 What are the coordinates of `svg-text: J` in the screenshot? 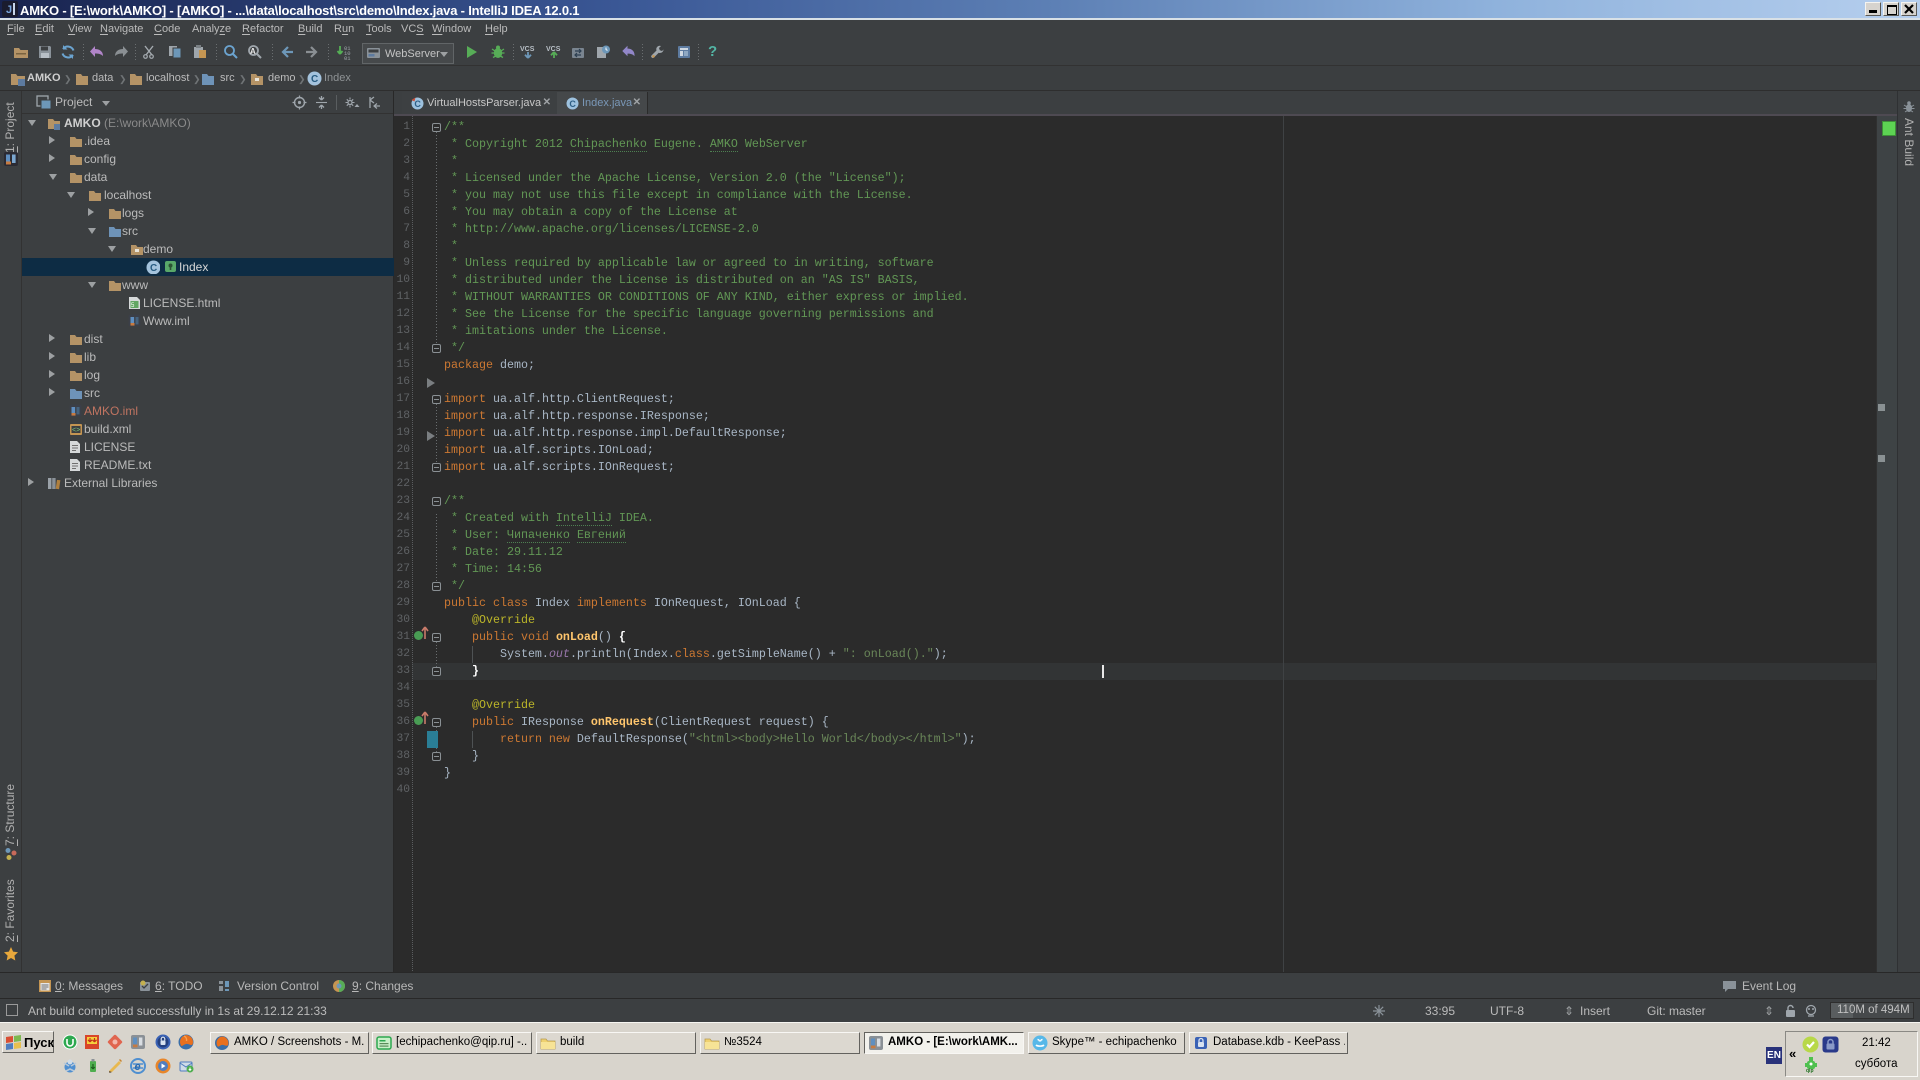 It's located at (9, 10).